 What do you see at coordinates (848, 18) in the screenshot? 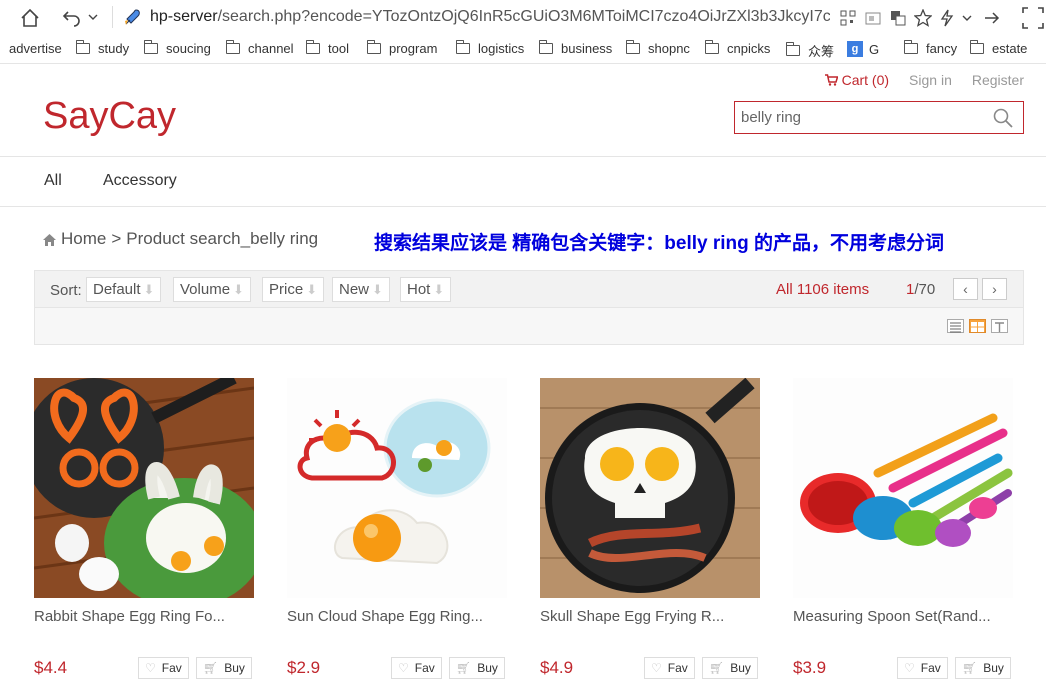
I see `qr-icon` at bounding box center [848, 18].